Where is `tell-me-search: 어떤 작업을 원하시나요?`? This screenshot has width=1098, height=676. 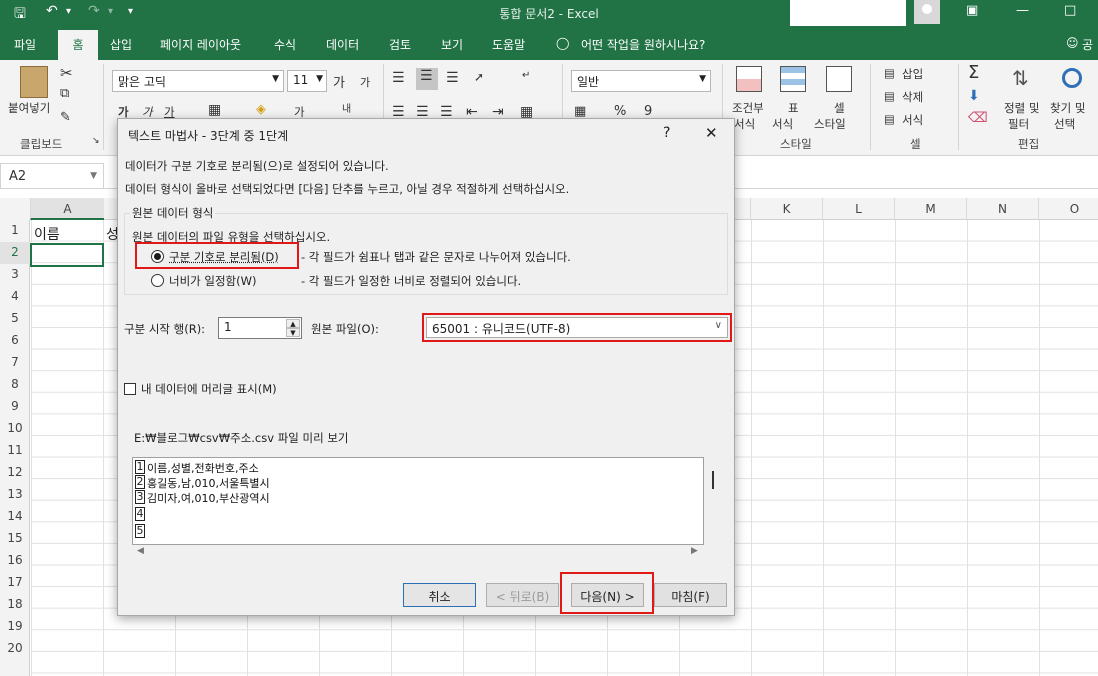
tell-me-search: 어떤 작업을 원하시나요? is located at coordinates (643, 44).